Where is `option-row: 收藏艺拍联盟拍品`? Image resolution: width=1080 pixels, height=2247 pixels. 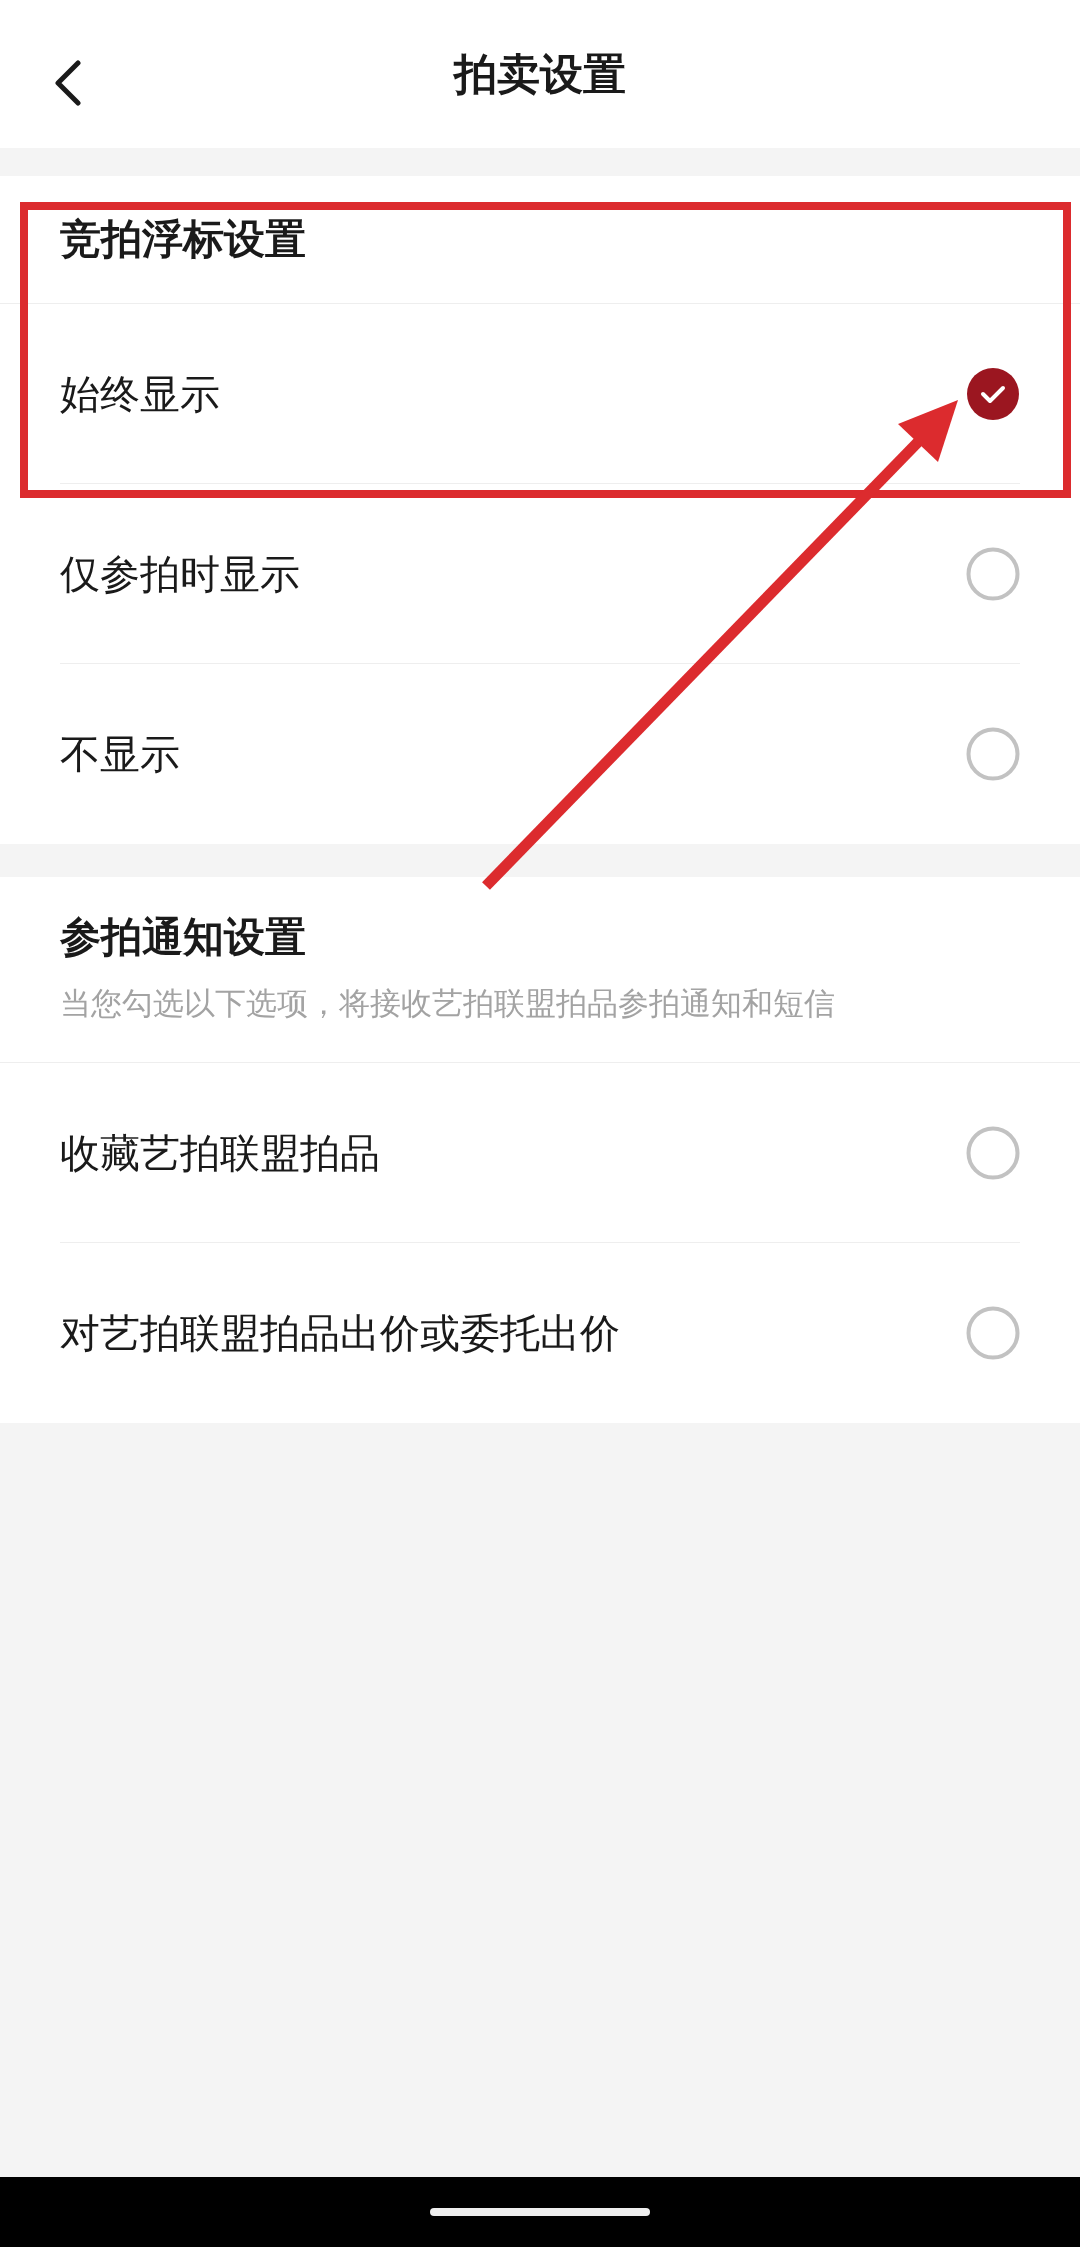
option-row: 收藏艺拍联盟拍品 is located at coordinates (540, 1153).